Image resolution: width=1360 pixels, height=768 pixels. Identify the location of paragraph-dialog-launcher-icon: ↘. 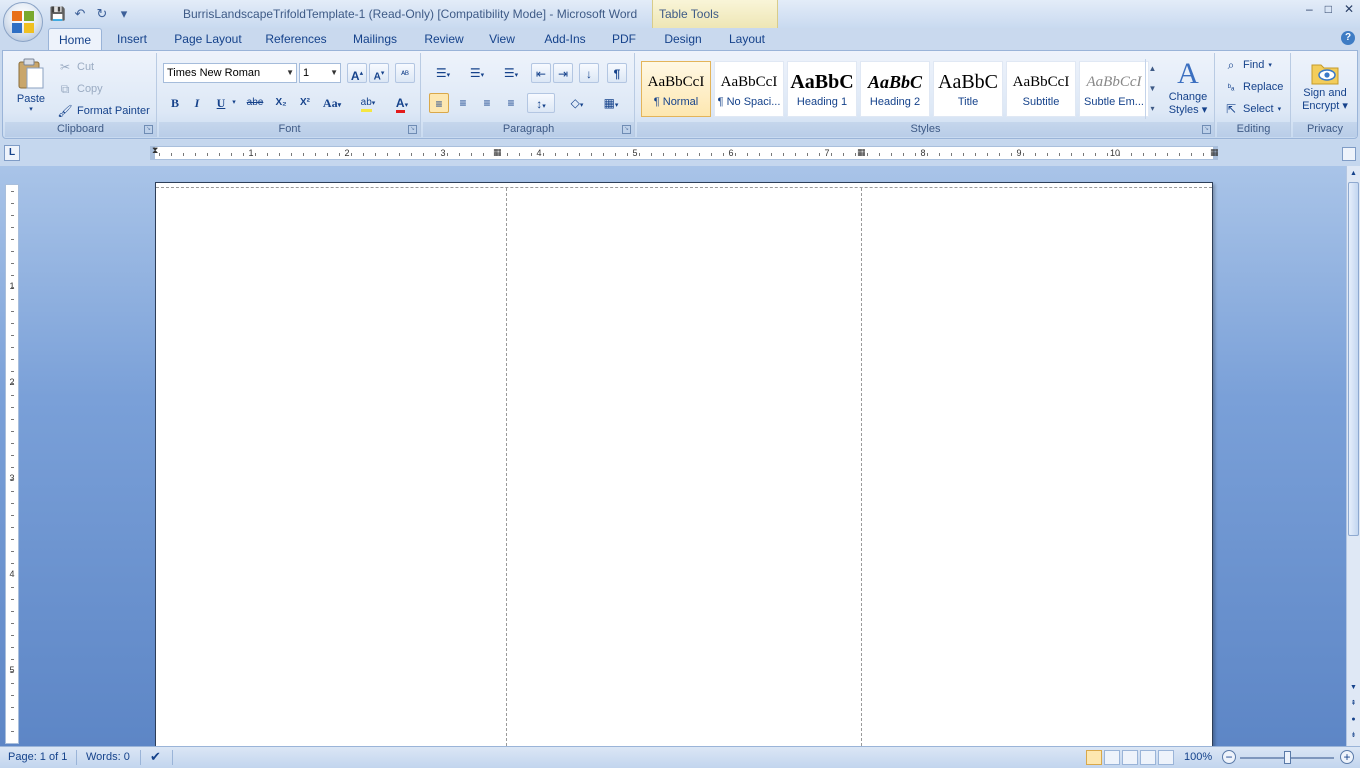
(626, 129).